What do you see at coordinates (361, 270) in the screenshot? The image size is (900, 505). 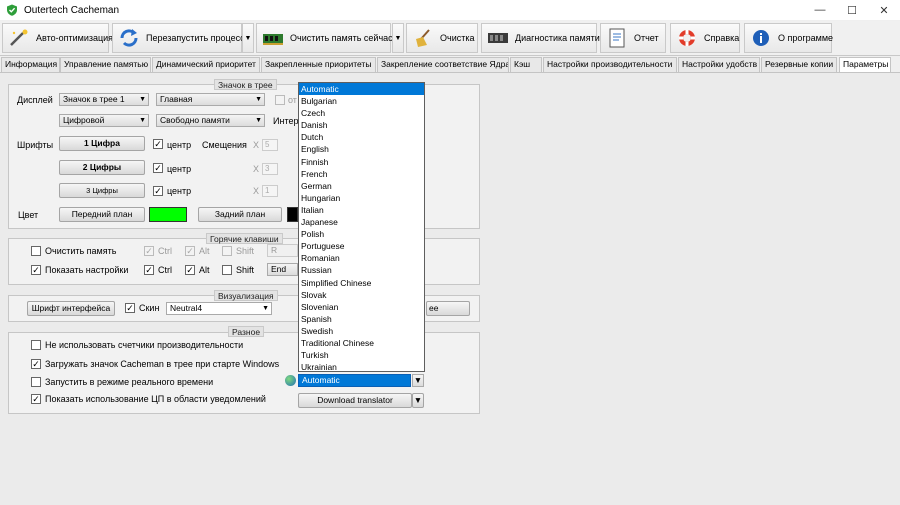 I see `language-option: Russian` at bounding box center [361, 270].